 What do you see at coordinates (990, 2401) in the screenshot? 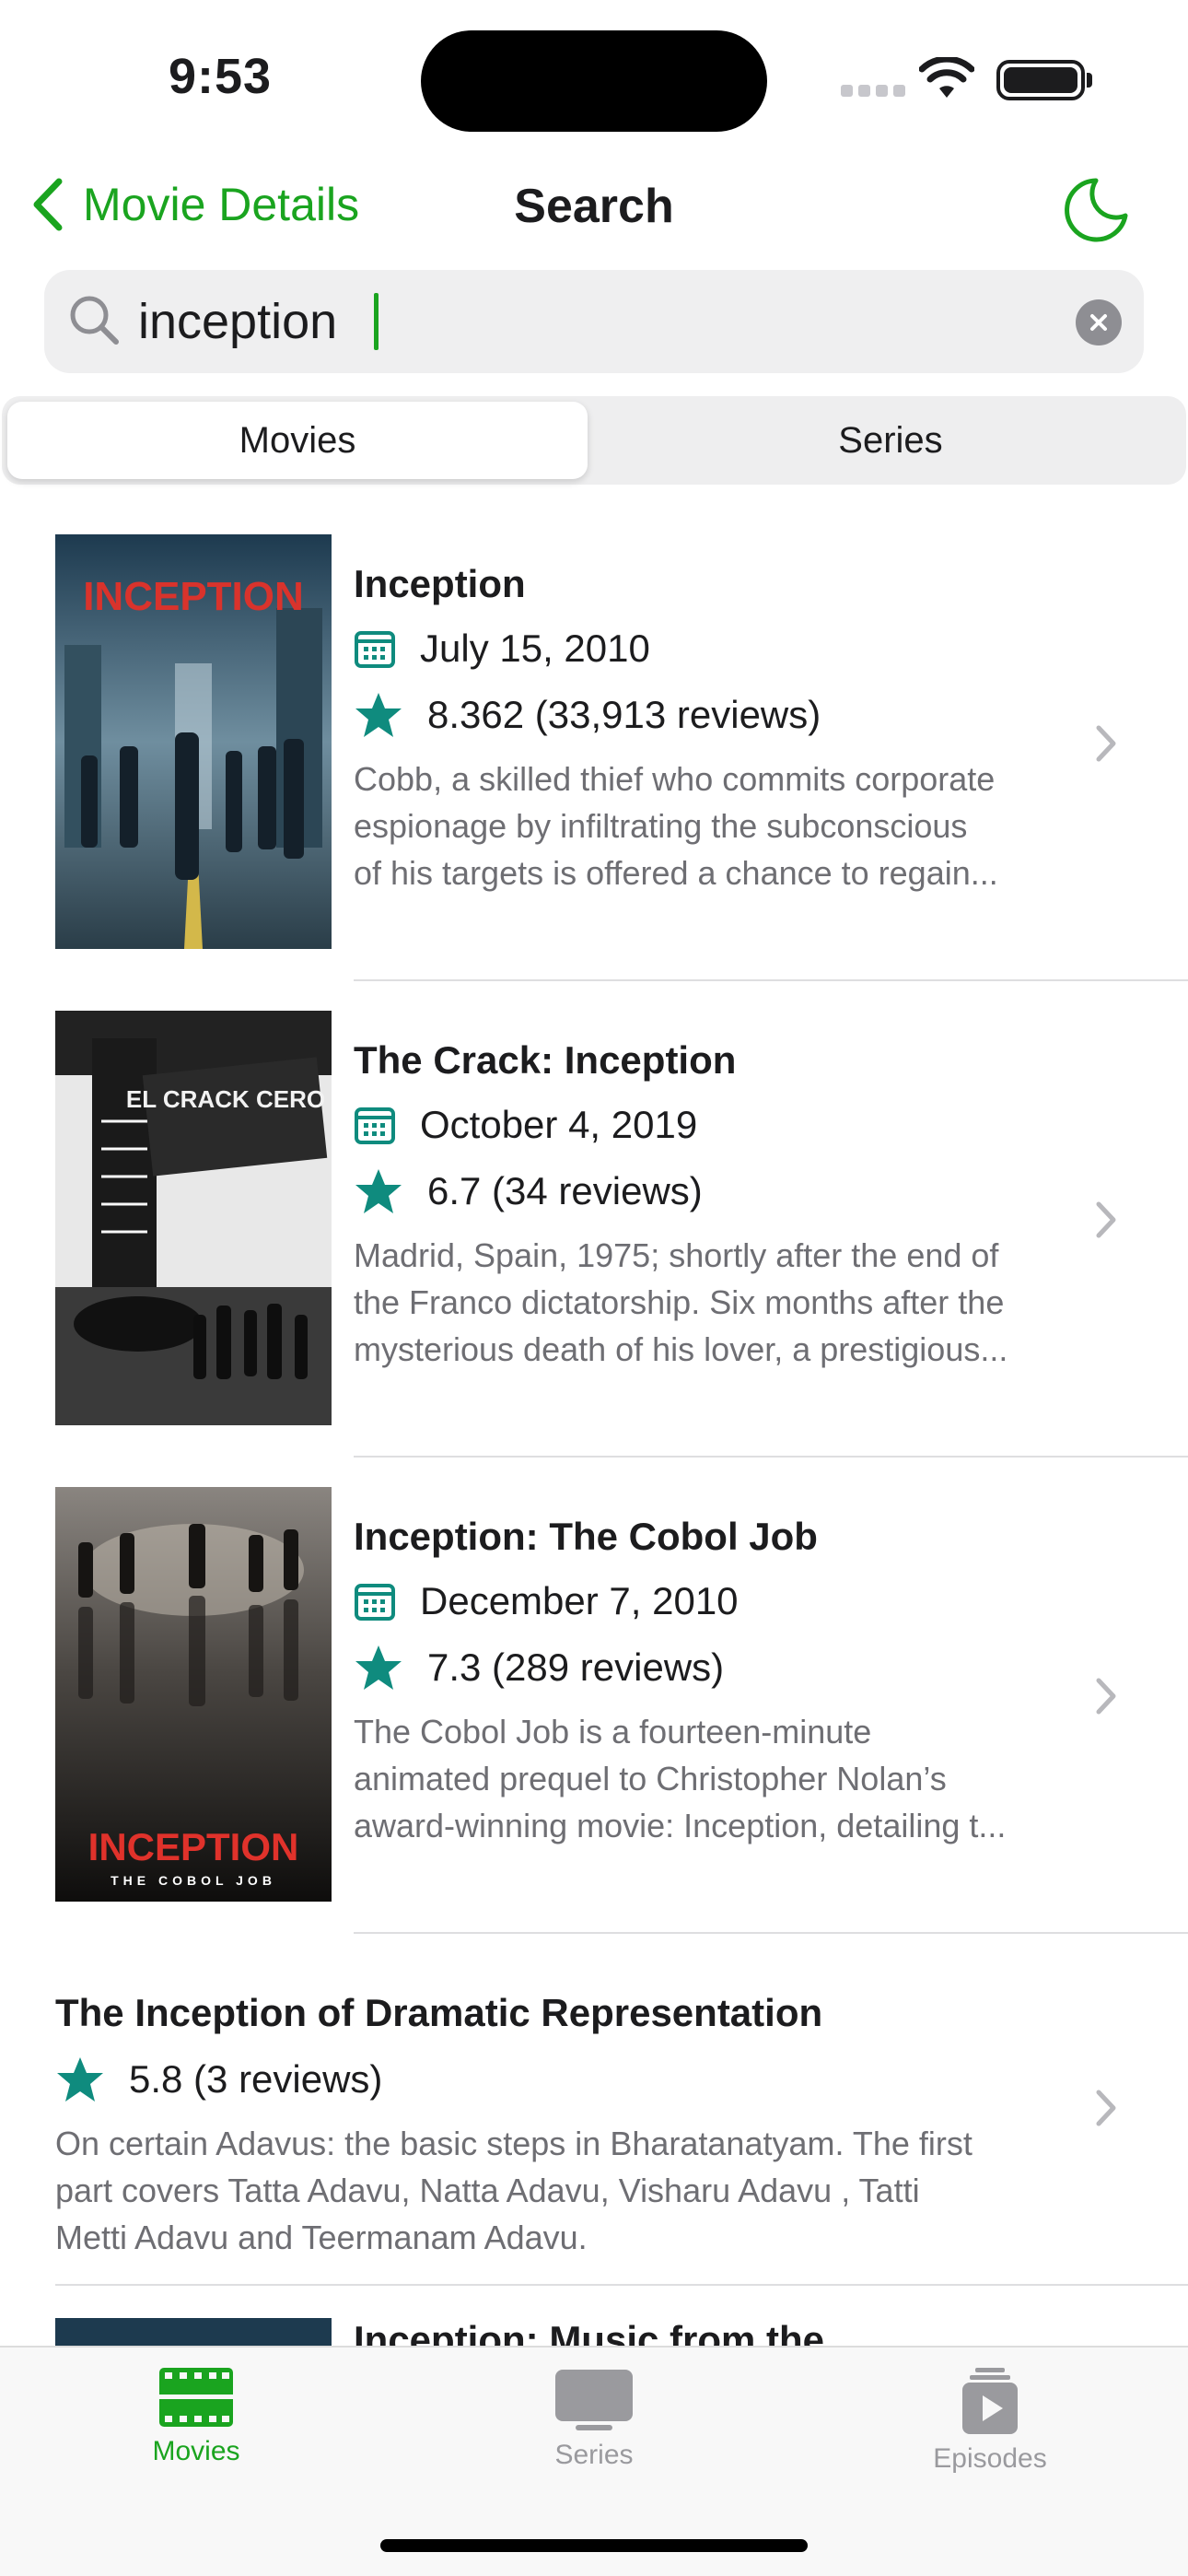
I see `episodes-icon` at bounding box center [990, 2401].